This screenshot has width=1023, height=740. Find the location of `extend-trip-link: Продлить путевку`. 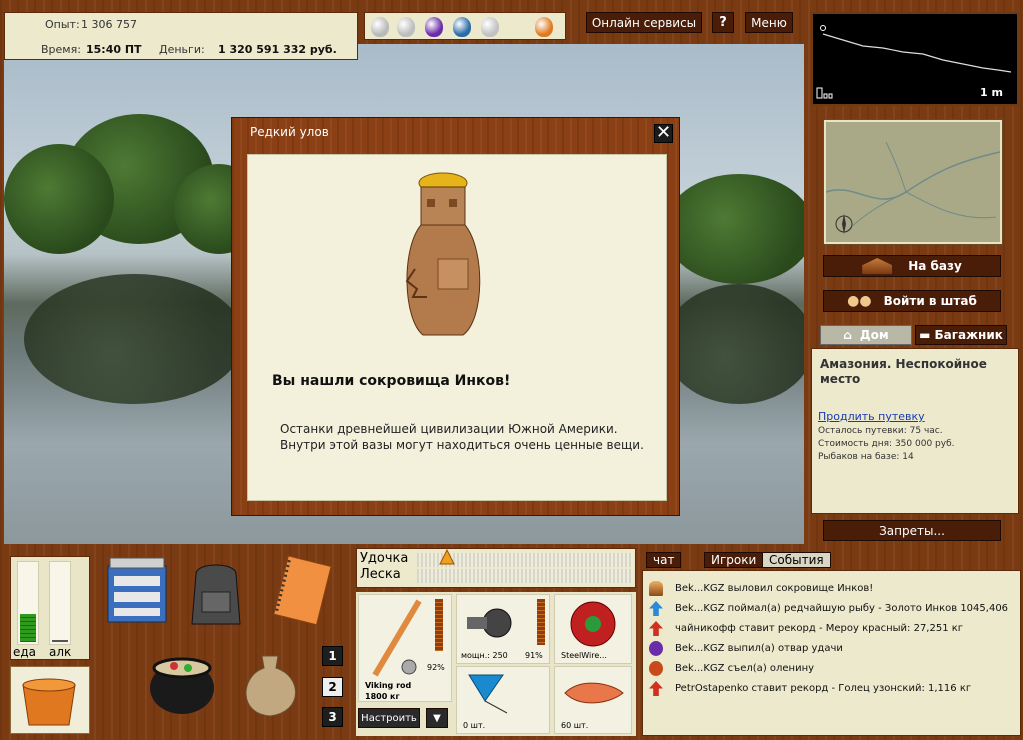

extend-trip-link: Продлить путевку is located at coordinates (871, 416).